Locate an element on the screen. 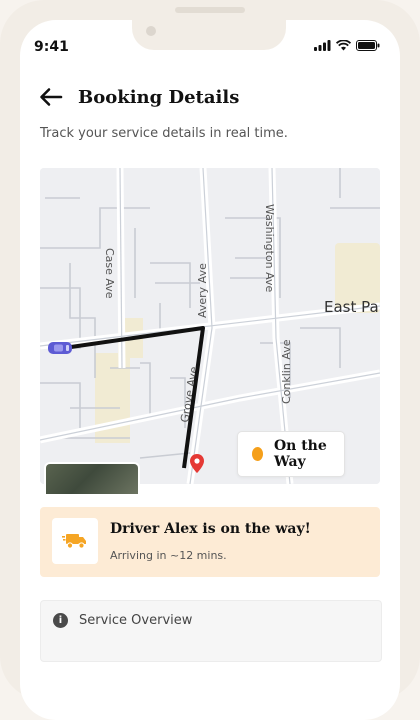 The width and height of the screenshot is (420, 720). camera-icon is located at coordinates (151, 31).